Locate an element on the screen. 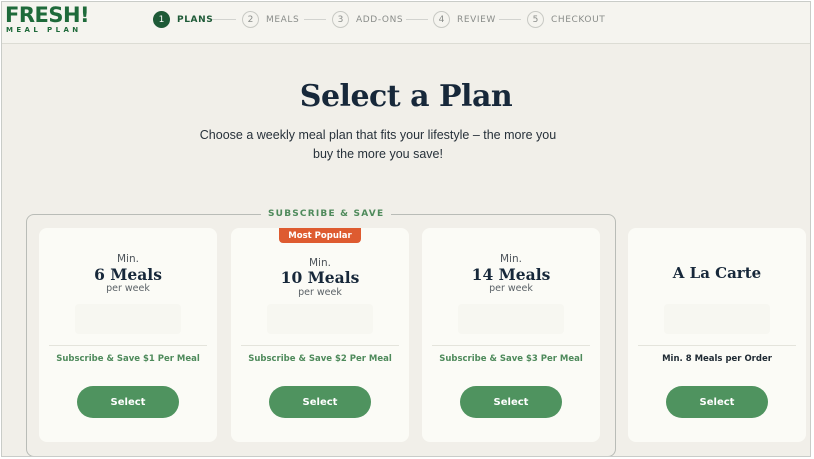 The width and height of the screenshot is (814, 459). step-label: REVIEW is located at coordinates (476, 19).